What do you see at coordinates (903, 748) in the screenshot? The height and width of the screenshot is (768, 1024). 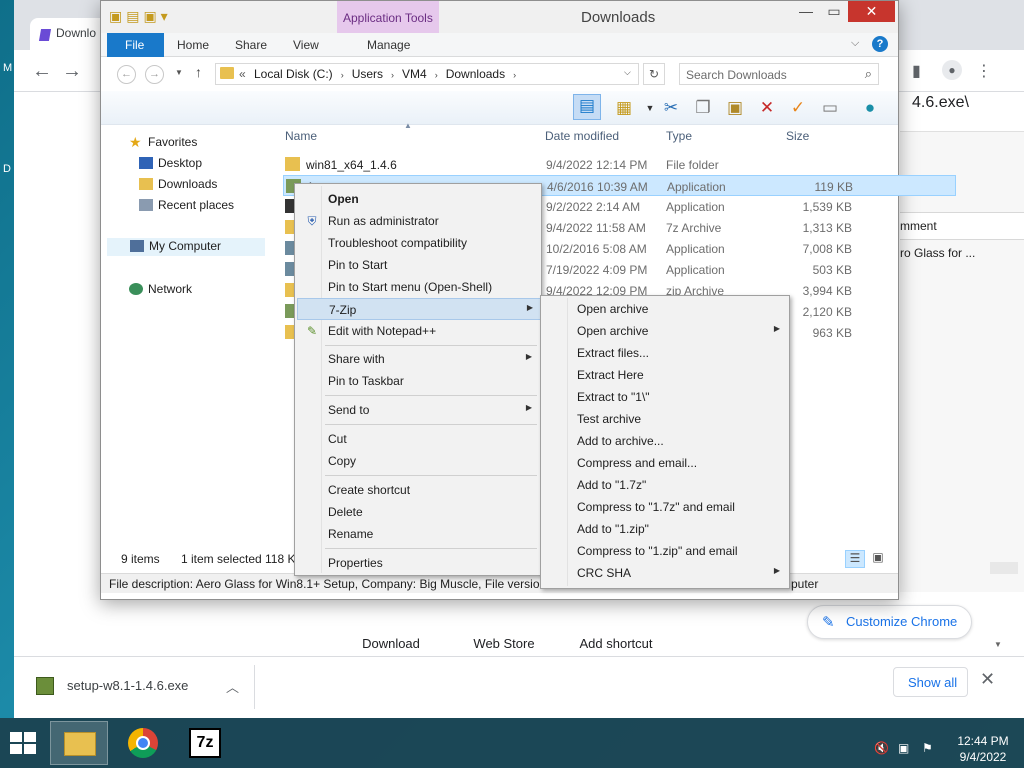 I see `network-icon: ▣` at bounding box center [903, 748].